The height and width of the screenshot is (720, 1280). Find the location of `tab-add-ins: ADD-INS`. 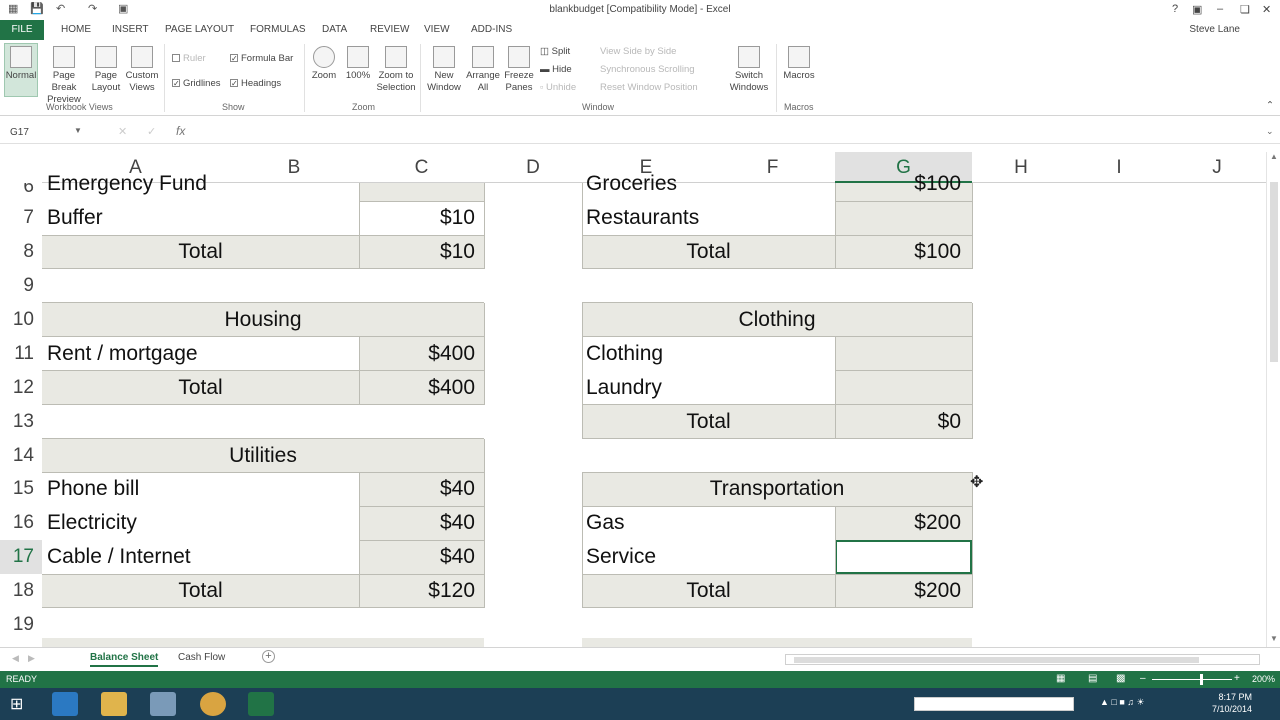

tab-add-ins: ADD-INS is located at coordinates (491, 29).